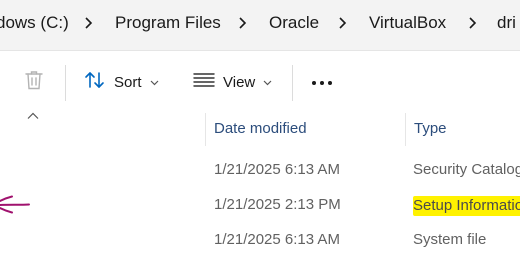  I want to click on breadcrumb-item-virtualbox: VirtualBox, so click(407, 23).